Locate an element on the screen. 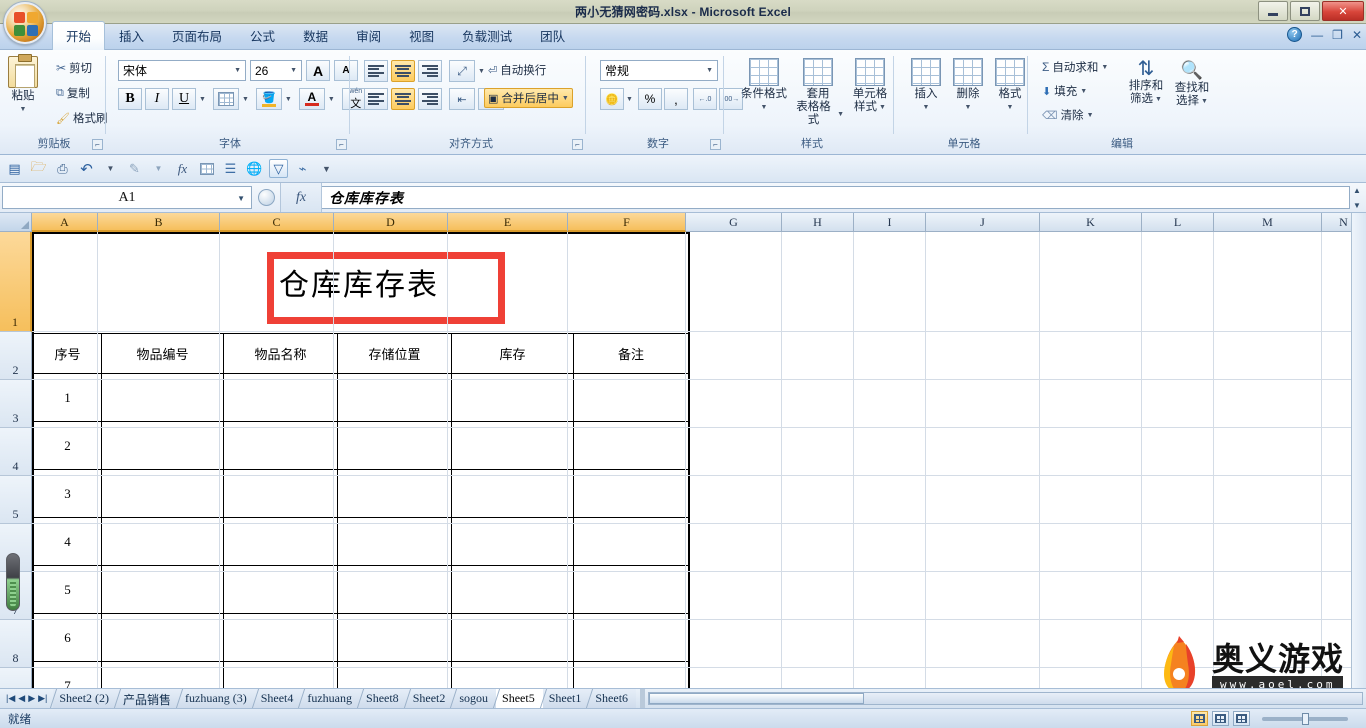  fill-dropdown-icon: ▼ is located at coordinates (1083, 91).